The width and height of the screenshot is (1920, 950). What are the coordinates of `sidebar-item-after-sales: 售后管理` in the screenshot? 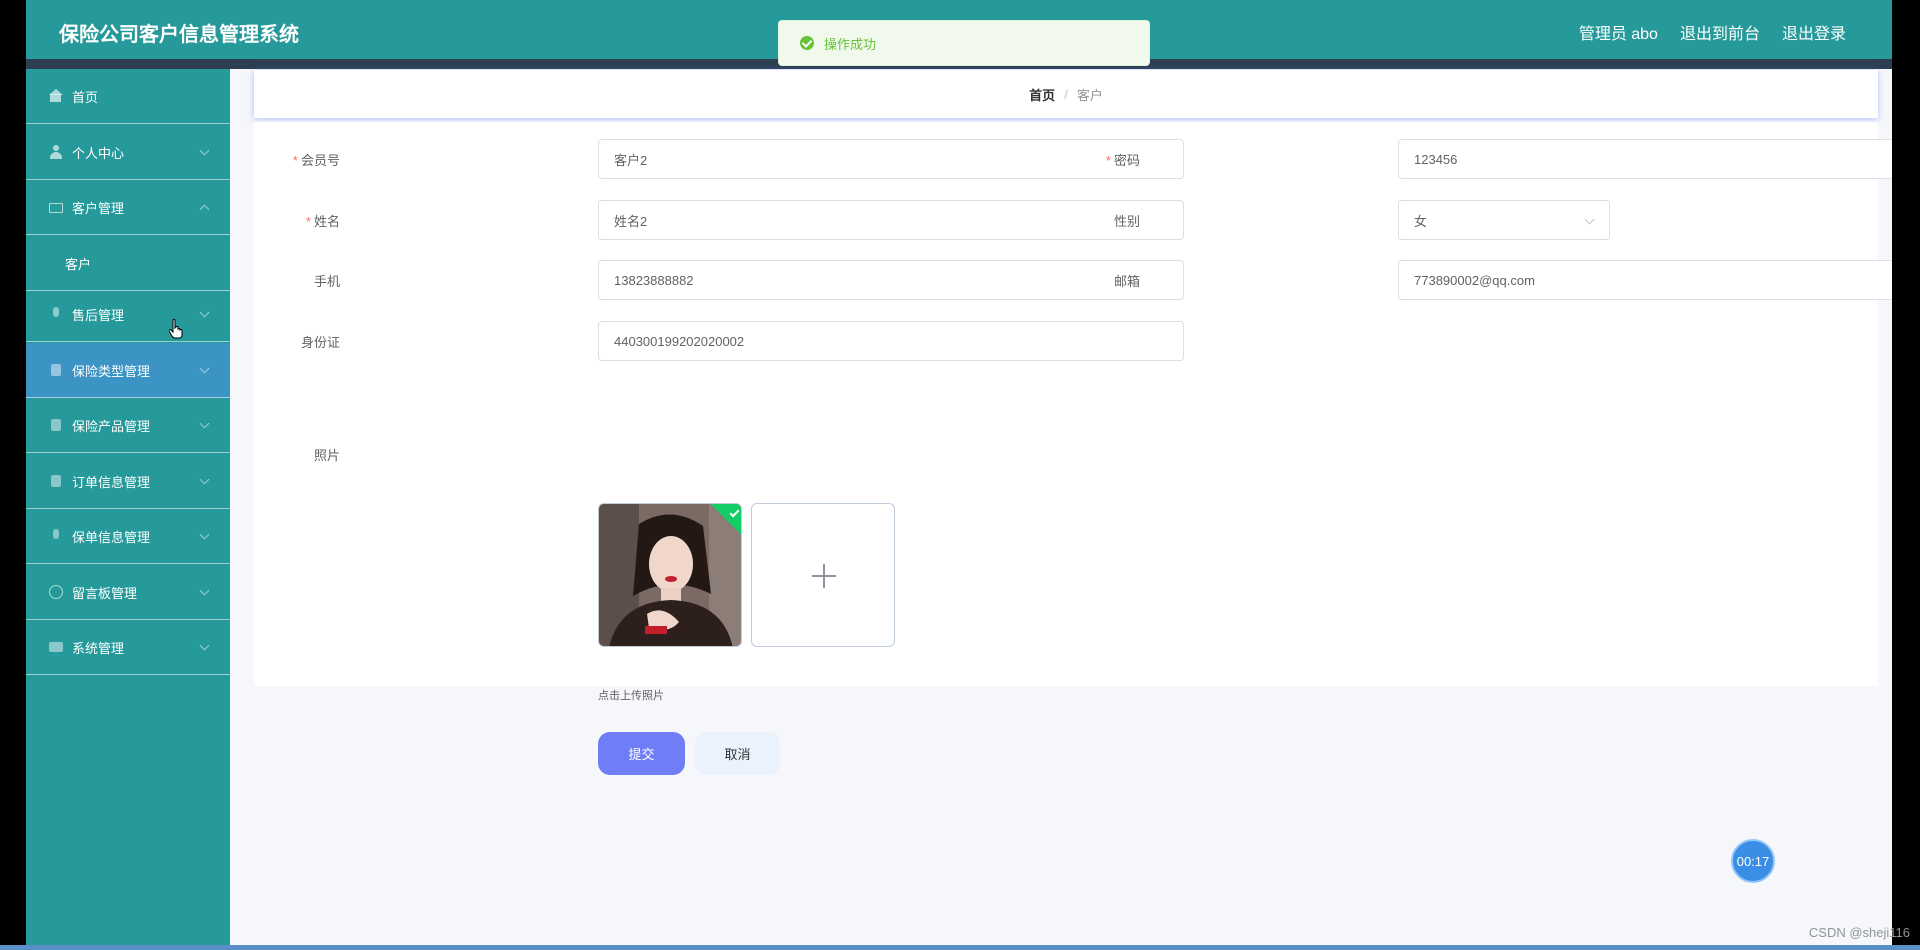 It's located at (128, 314).